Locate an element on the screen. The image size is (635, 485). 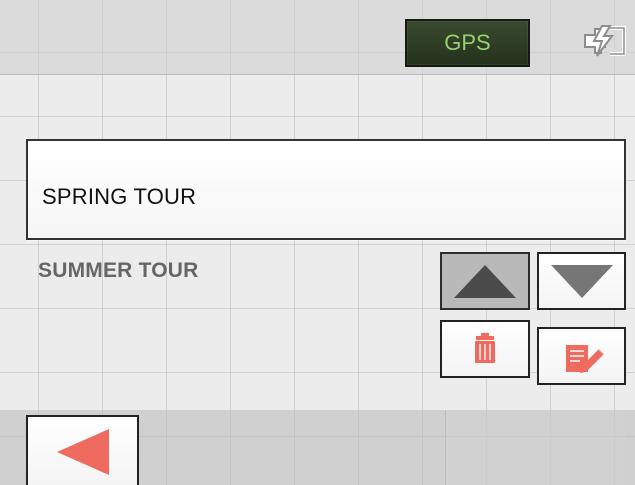
route-item-label: SPRING TOUR is located at coordinates (119, 196).